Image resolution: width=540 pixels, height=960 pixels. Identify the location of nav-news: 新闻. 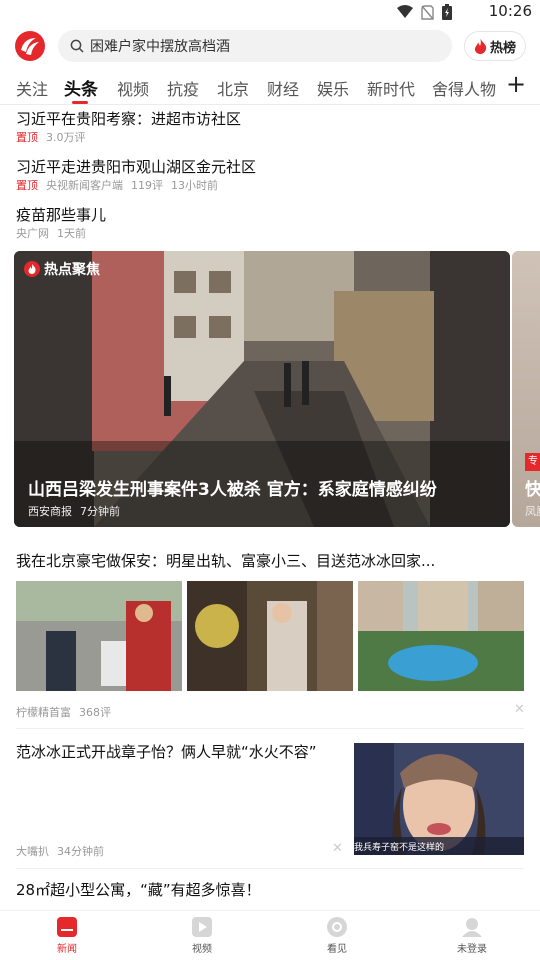
(67, 936).